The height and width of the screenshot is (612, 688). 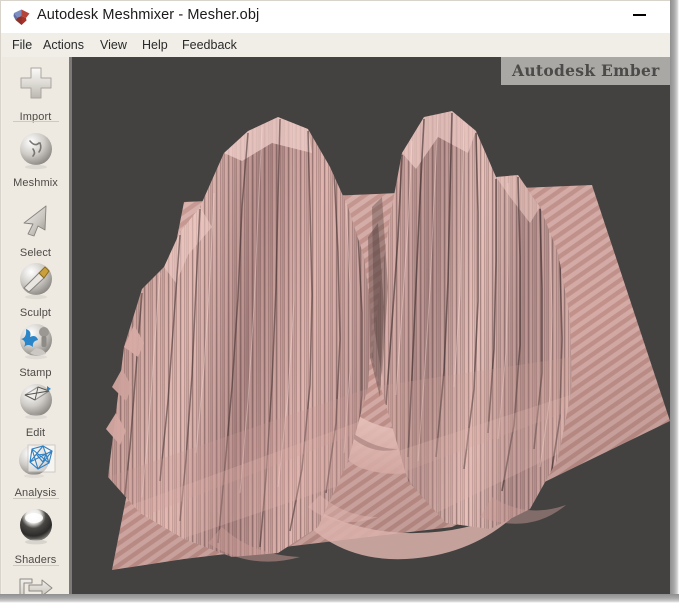 What do you see at coordinates (155, 45) in the screenshot?
I see `menu-help: Help` at bounding box center [155, 45].